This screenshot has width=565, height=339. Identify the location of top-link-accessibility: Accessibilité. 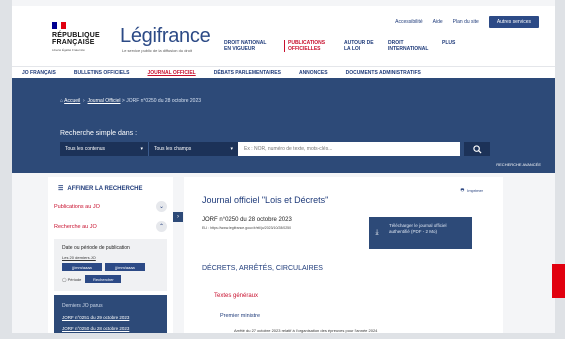
(409, 22).